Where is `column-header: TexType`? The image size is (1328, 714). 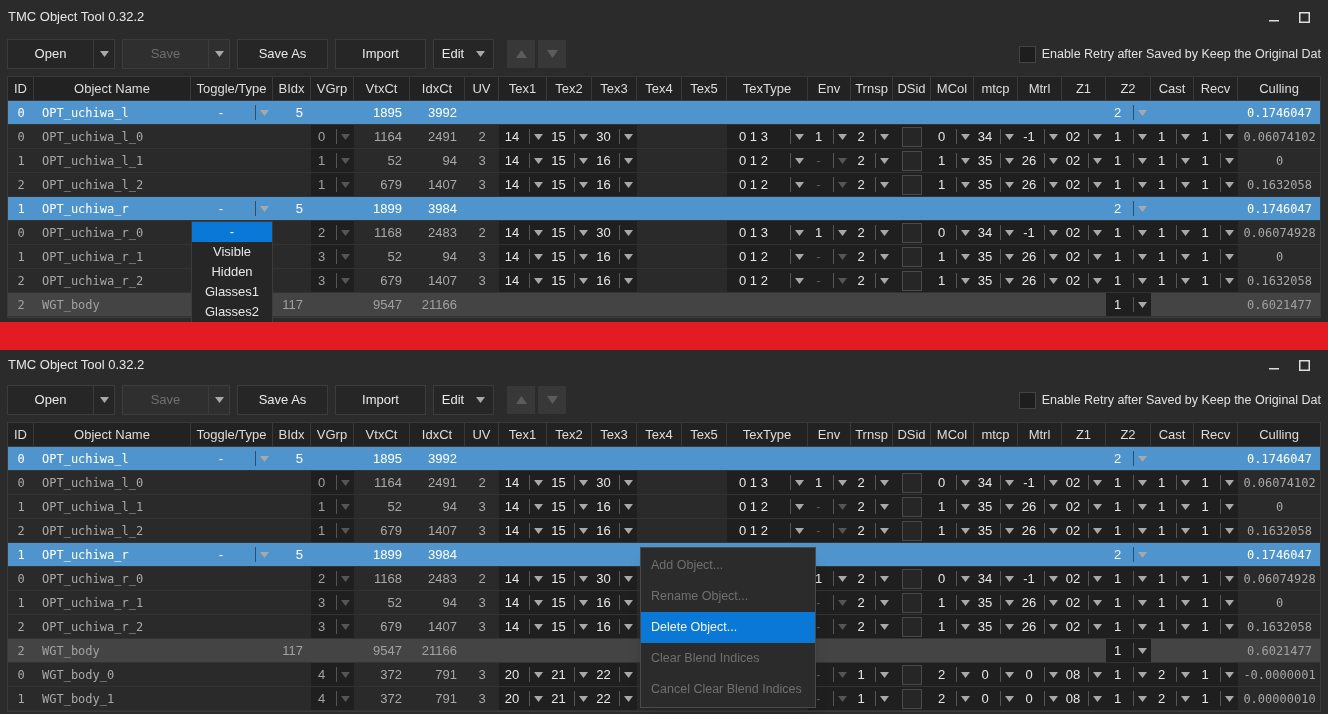 column-header: TexType is located at coordinates (767, 88).